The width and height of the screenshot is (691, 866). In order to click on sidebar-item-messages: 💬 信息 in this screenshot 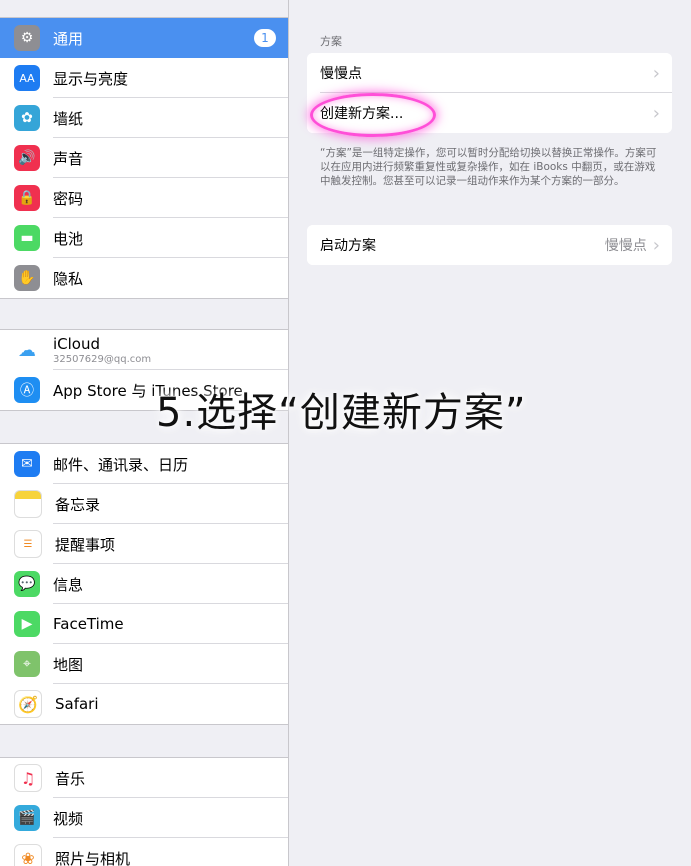, I will do `click(144, 584)`.